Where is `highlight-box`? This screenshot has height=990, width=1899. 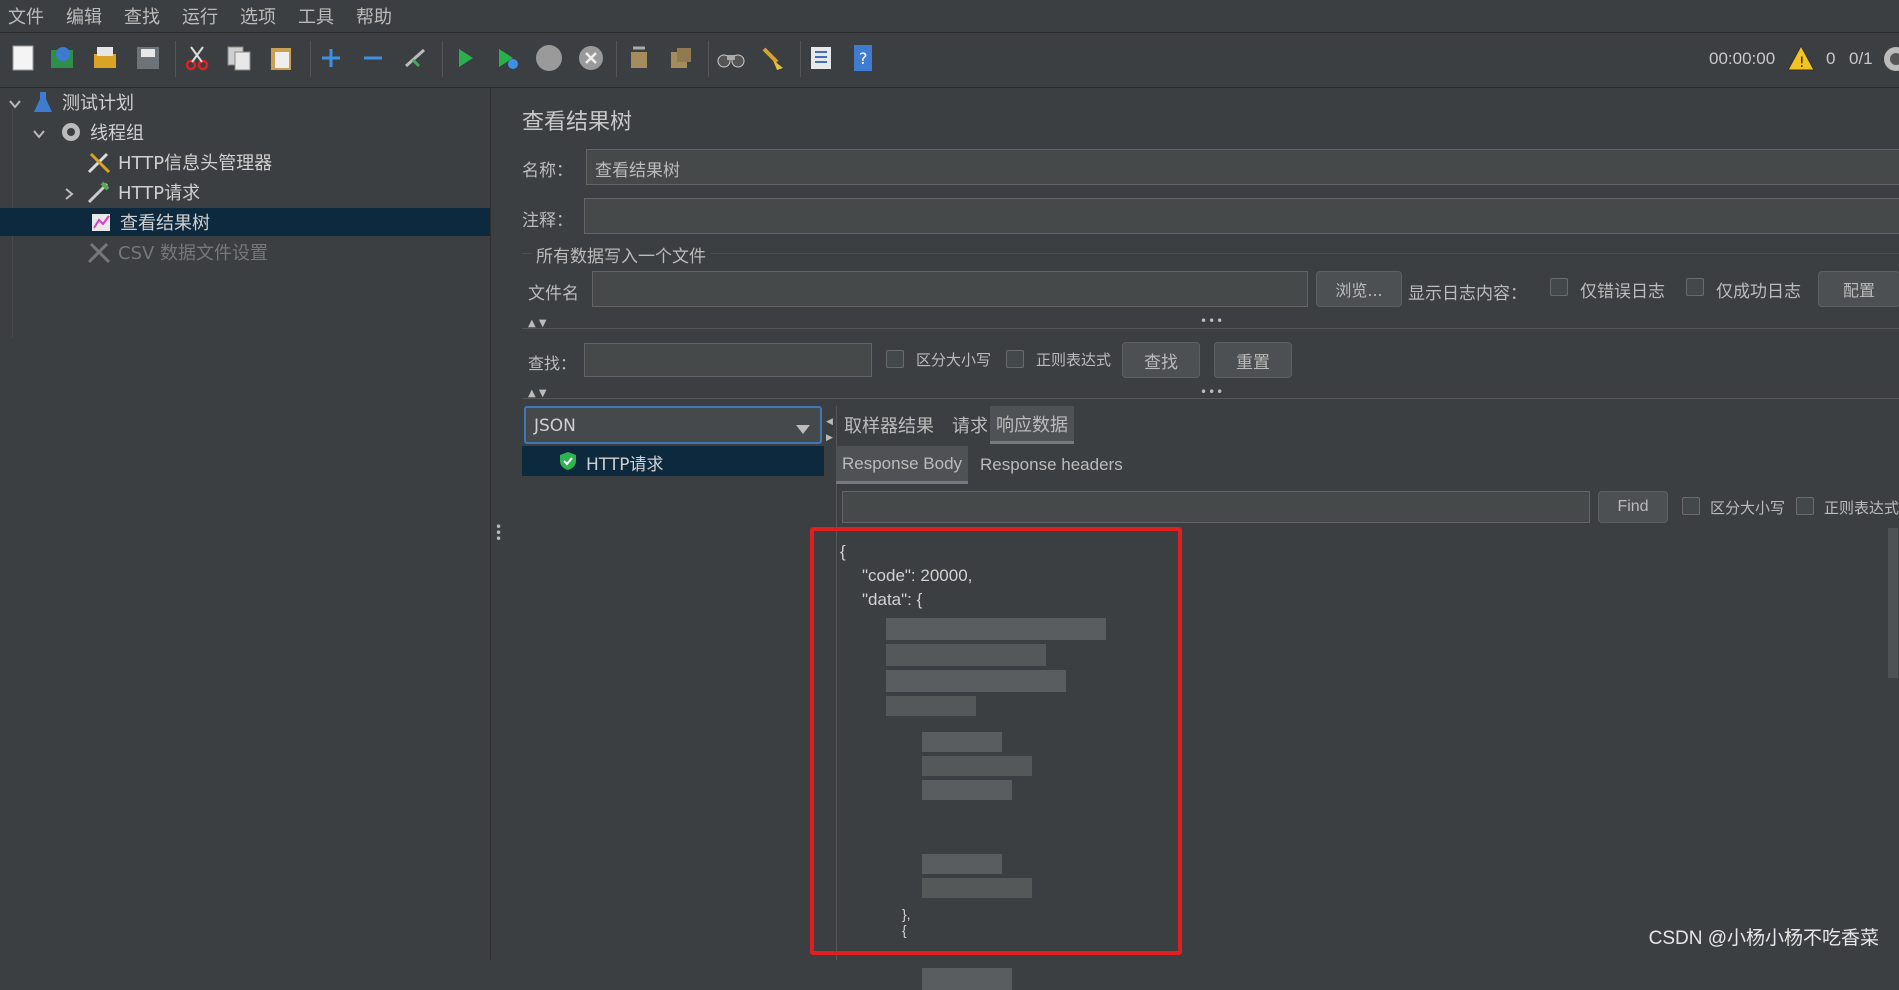 highlight-box is located at coordinates (996, 741).